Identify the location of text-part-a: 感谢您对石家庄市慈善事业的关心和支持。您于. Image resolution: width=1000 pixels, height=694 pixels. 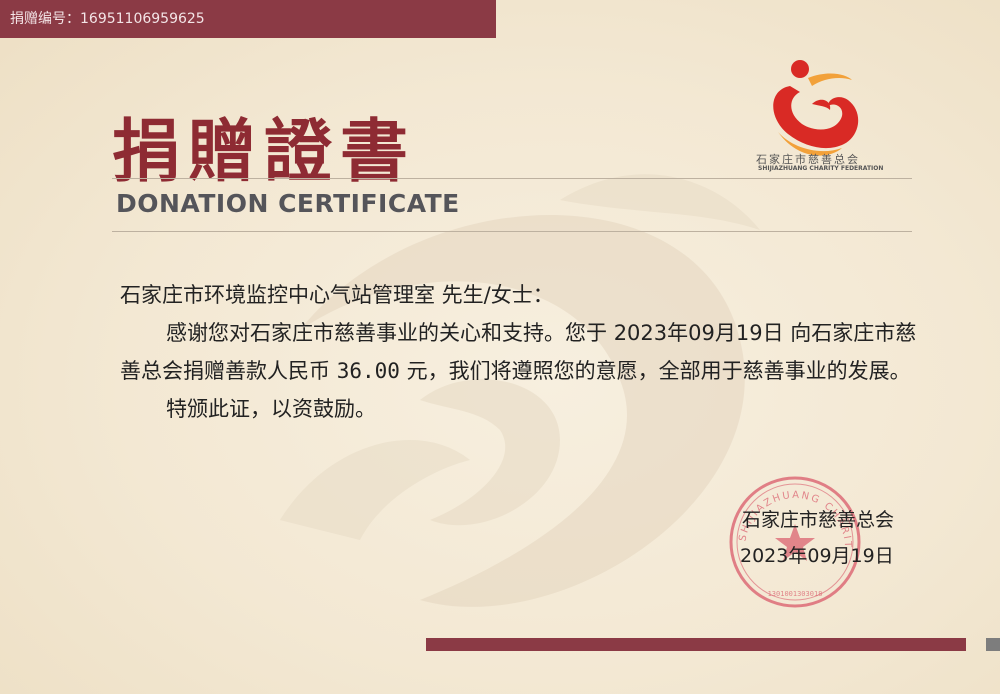
(390, 333).